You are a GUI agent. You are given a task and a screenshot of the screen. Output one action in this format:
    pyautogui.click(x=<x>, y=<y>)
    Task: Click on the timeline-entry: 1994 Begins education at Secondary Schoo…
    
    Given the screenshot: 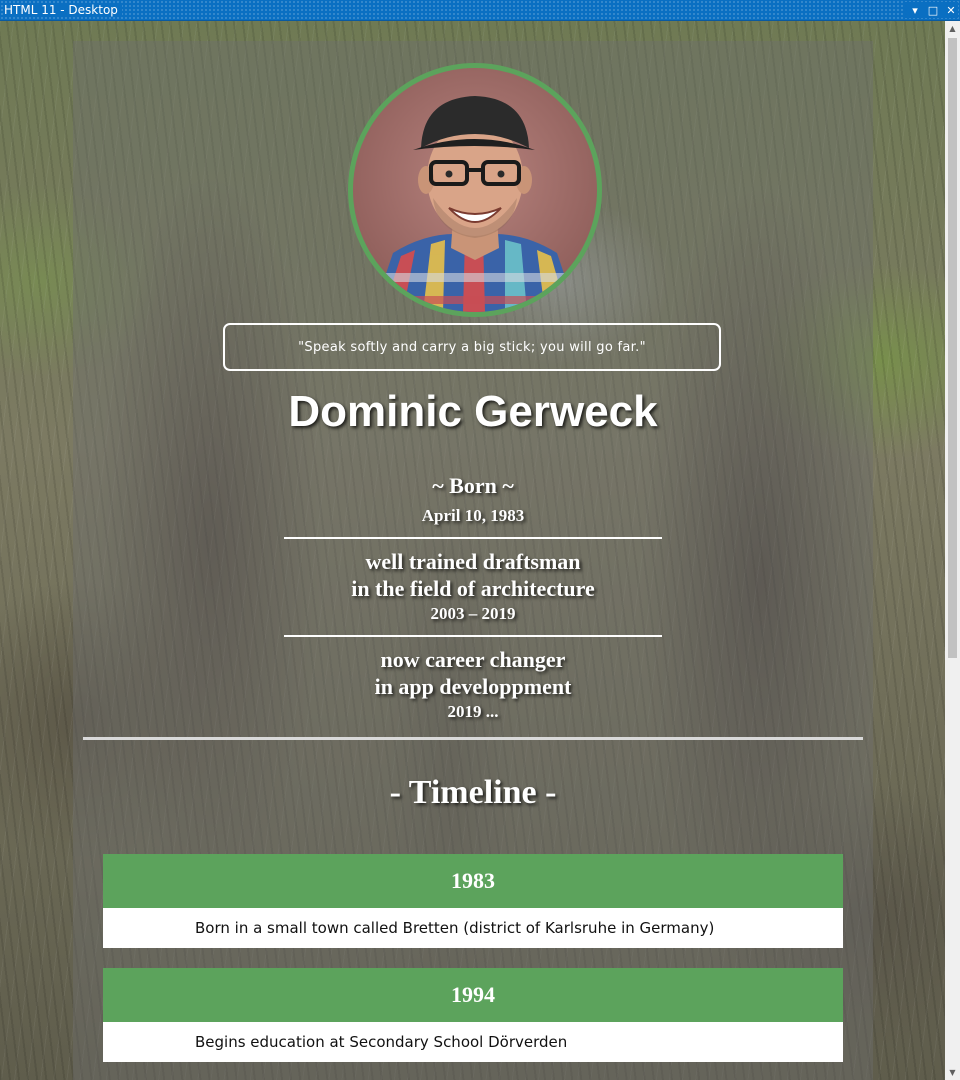 What is the action you would take?
    pyautogui.click(x=473, y=1015)
    